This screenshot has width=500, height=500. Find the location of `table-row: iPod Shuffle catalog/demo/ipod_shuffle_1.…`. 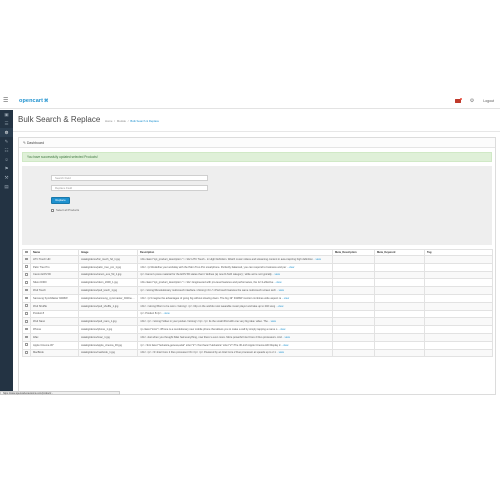

table-row: iPod Shuffle catalog/demo/ipod_shuffle_1.… is located at coordinates (257, 306).